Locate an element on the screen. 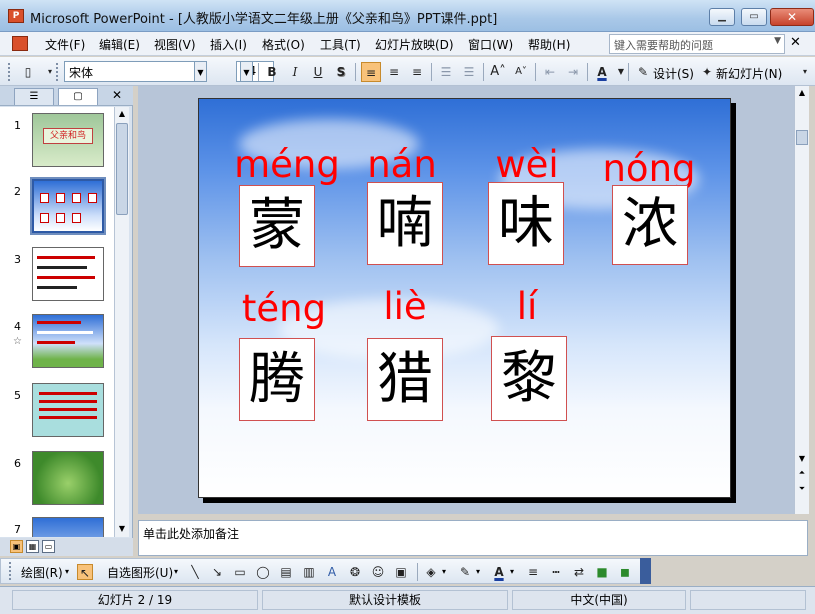 Image resolution: width=815 pixels, height=614 pixels. decrease-font-icon: A˅ is located at coordinates (521, 72).